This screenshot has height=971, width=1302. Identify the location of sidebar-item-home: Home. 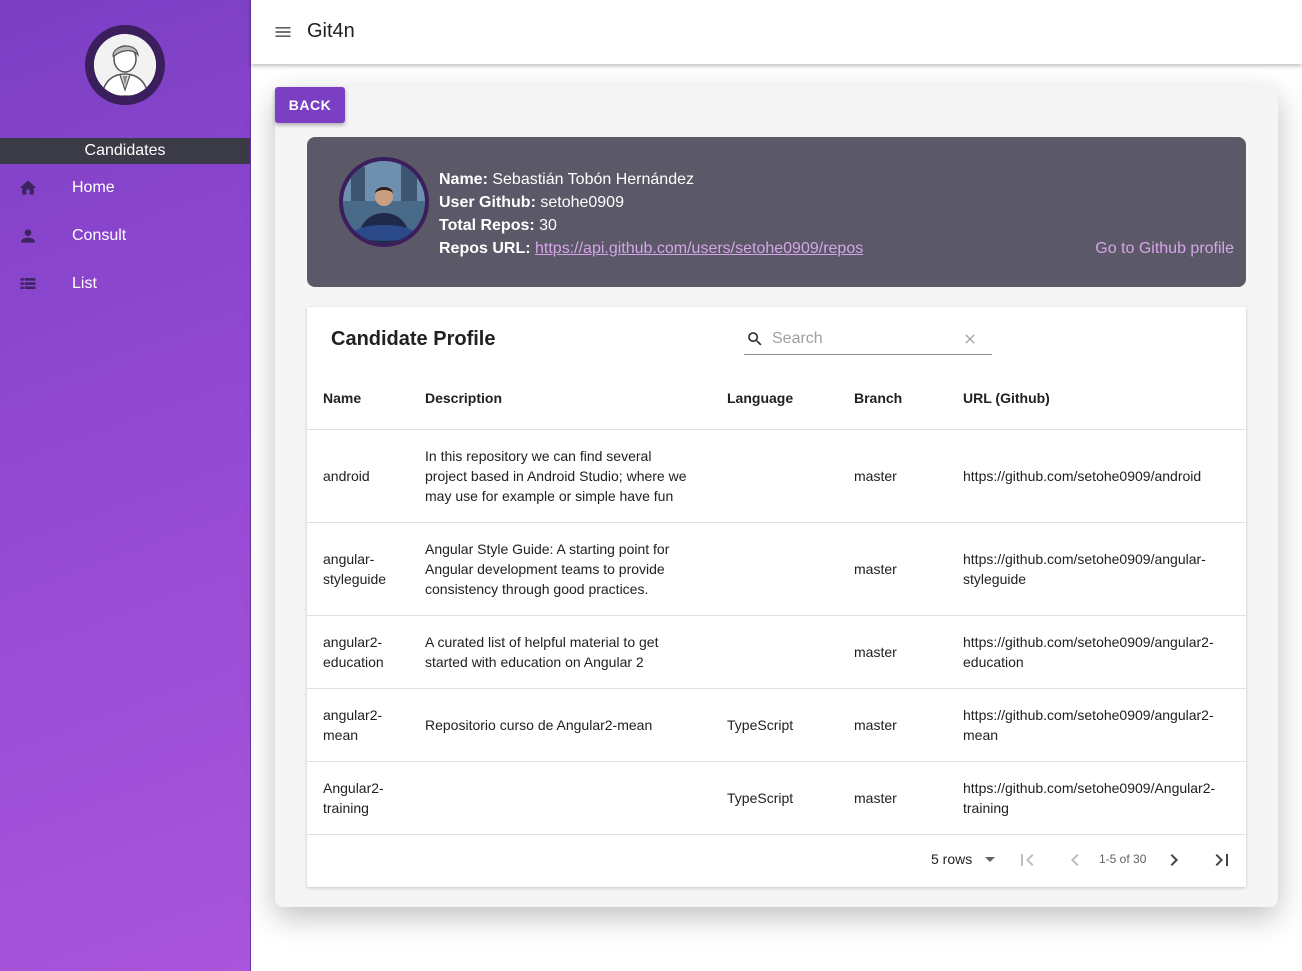
(125, 188).